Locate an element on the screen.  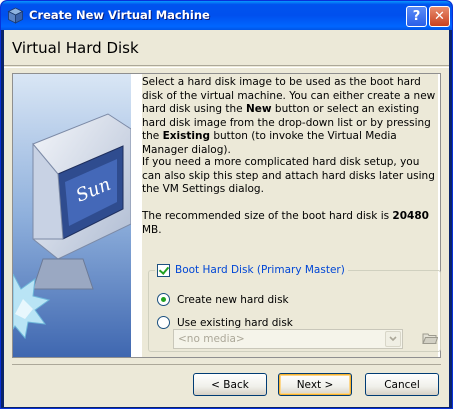
close-button: ✕ is located at coordinates (439, 16).